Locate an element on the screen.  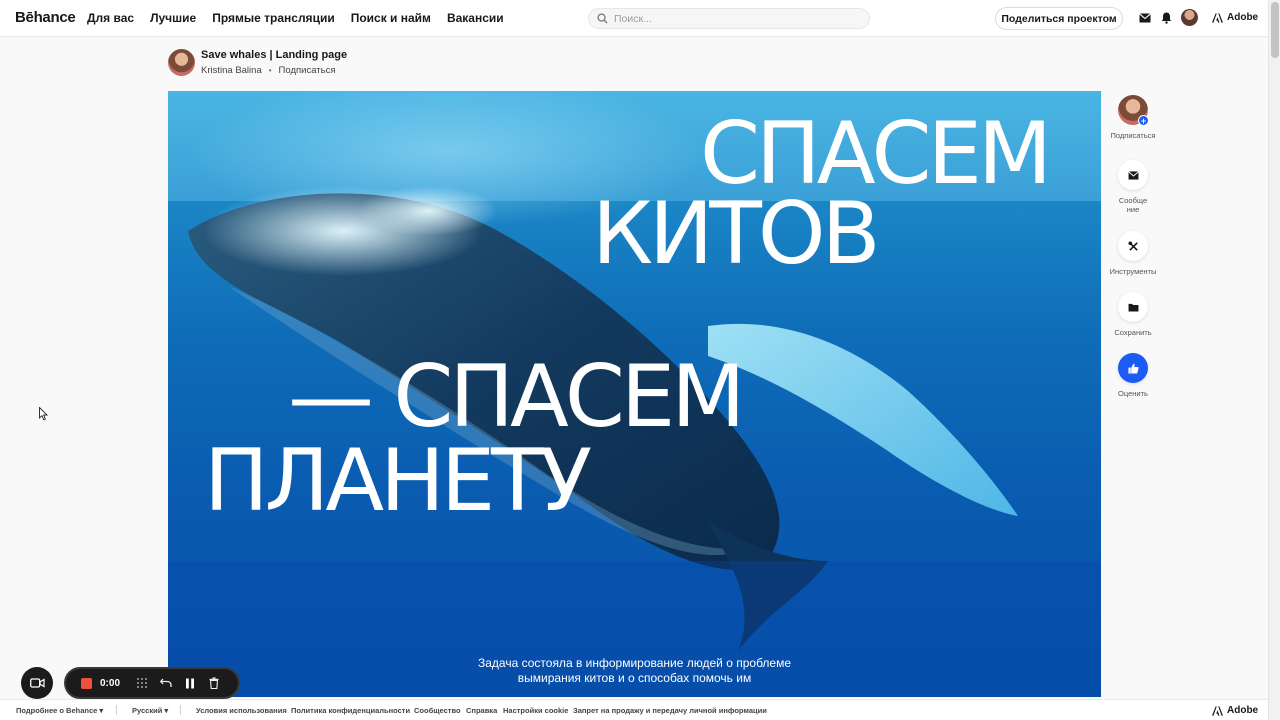
hero-headline-line3: — СПАСЕМ is located at coordinates (516, 397).